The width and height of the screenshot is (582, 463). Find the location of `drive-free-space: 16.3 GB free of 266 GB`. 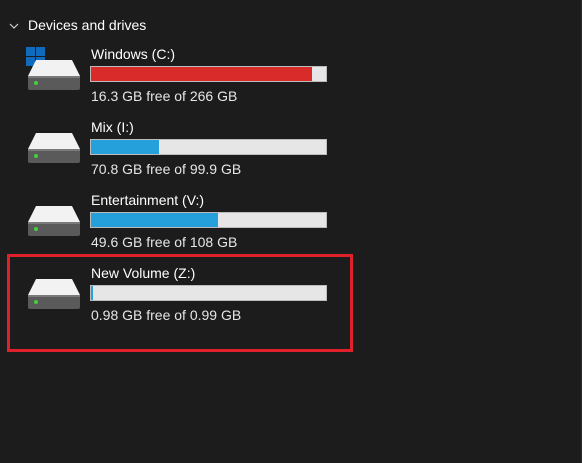

drive-free-space: 16.3 GB free of 266 GB is located at coordinates (164, 96).